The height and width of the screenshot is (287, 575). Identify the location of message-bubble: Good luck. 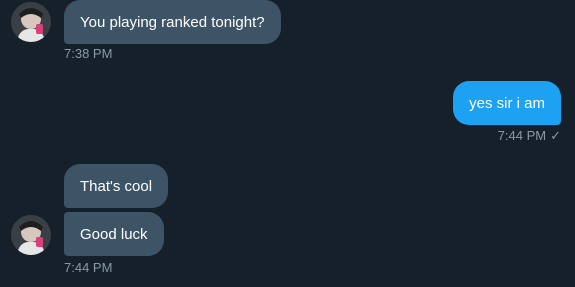
(114, 234).